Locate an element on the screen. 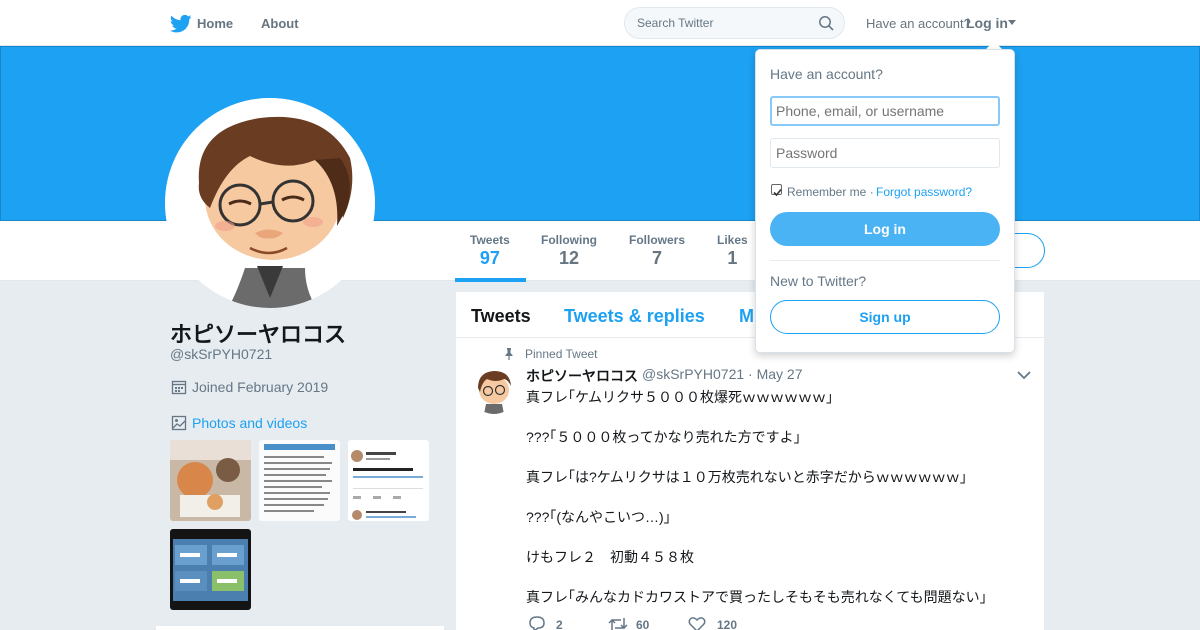 The image size is (1200, 630). stat-following: Following 12 is located at coordinates (569, 251).